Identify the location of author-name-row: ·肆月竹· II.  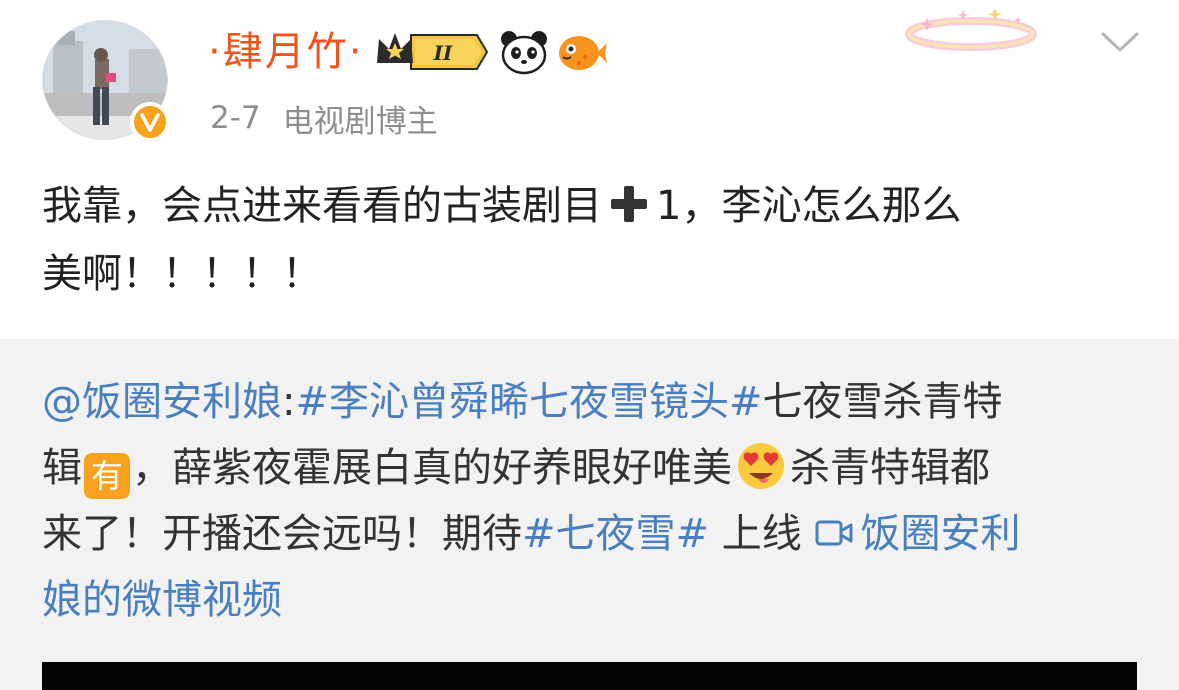
(408, 52).